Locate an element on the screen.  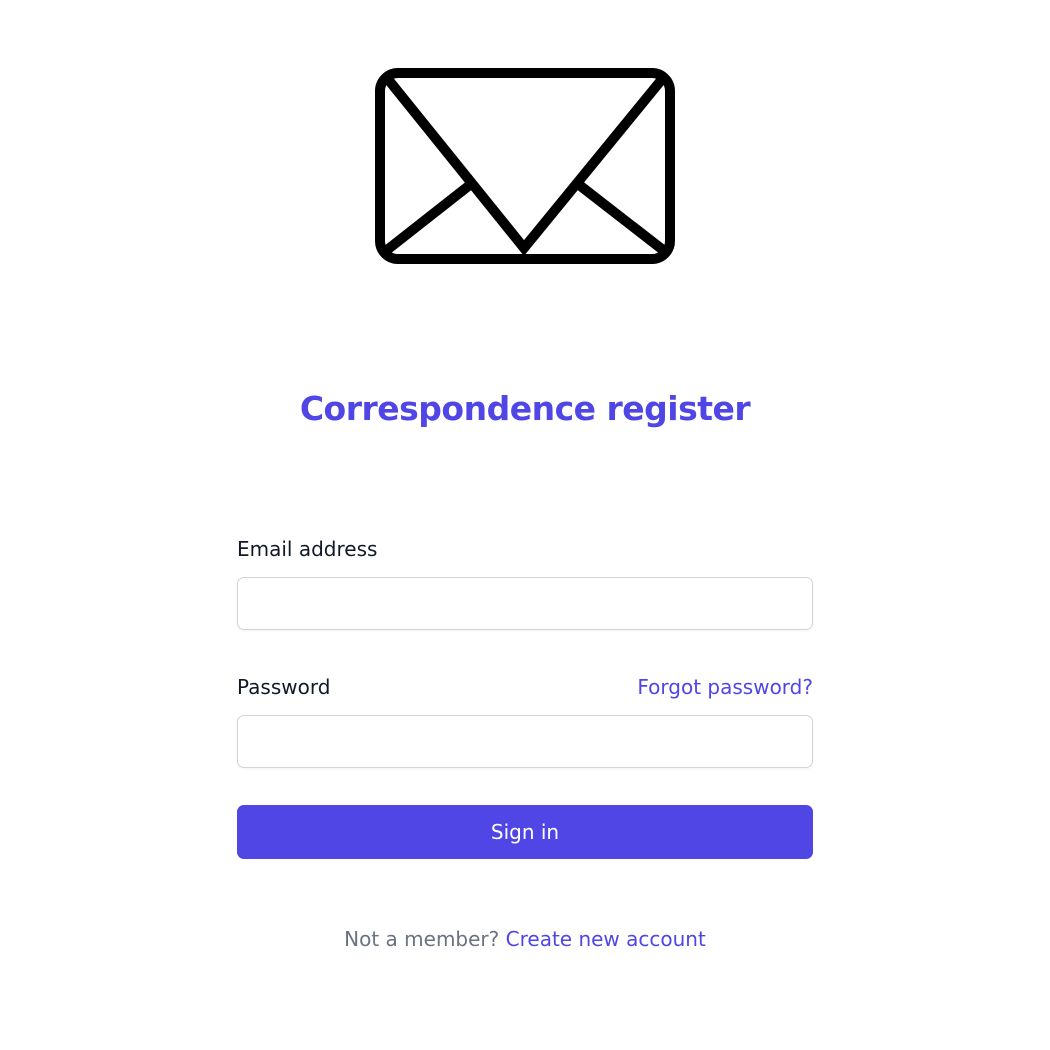
forgot-password-link: Forgot password? is located at coordinates (725, 687).